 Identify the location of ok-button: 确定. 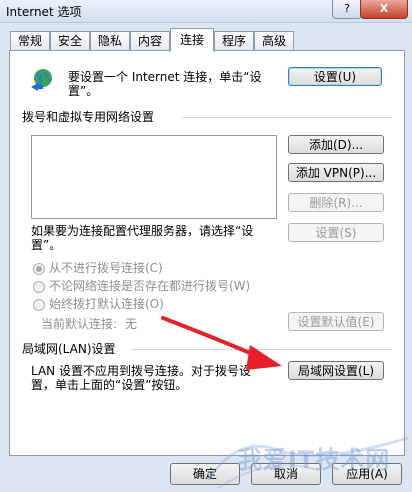
(205, 474).